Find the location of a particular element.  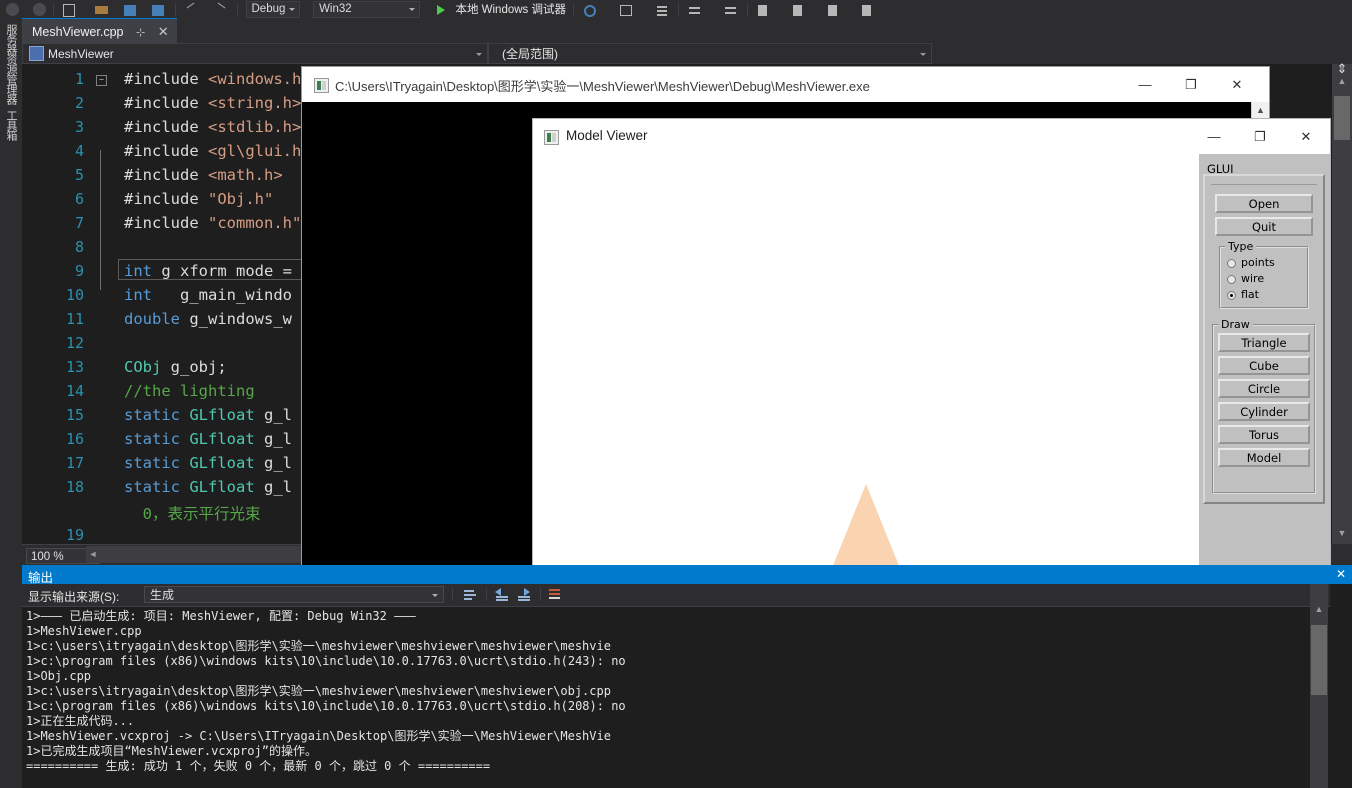

console-app-icon is located at coordinates (321, 85).